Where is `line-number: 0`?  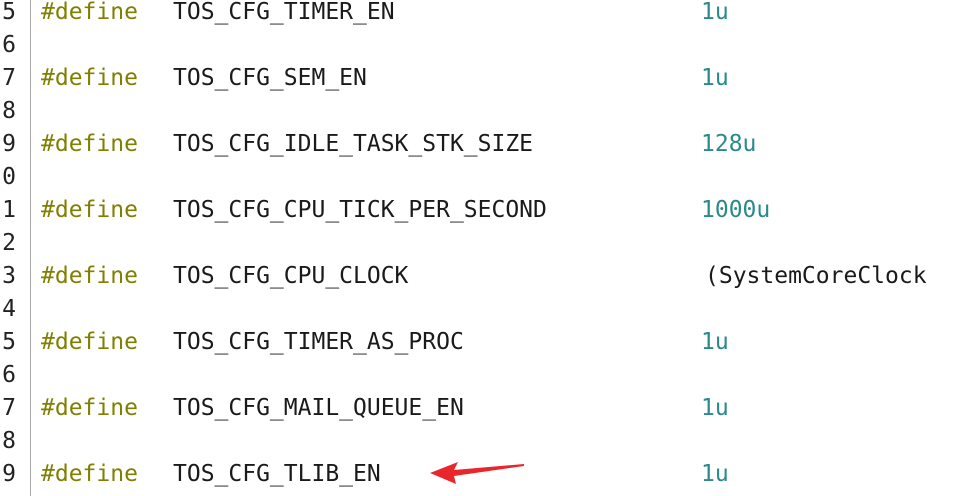
line-number: 0 is located at coordinates (9, 177).